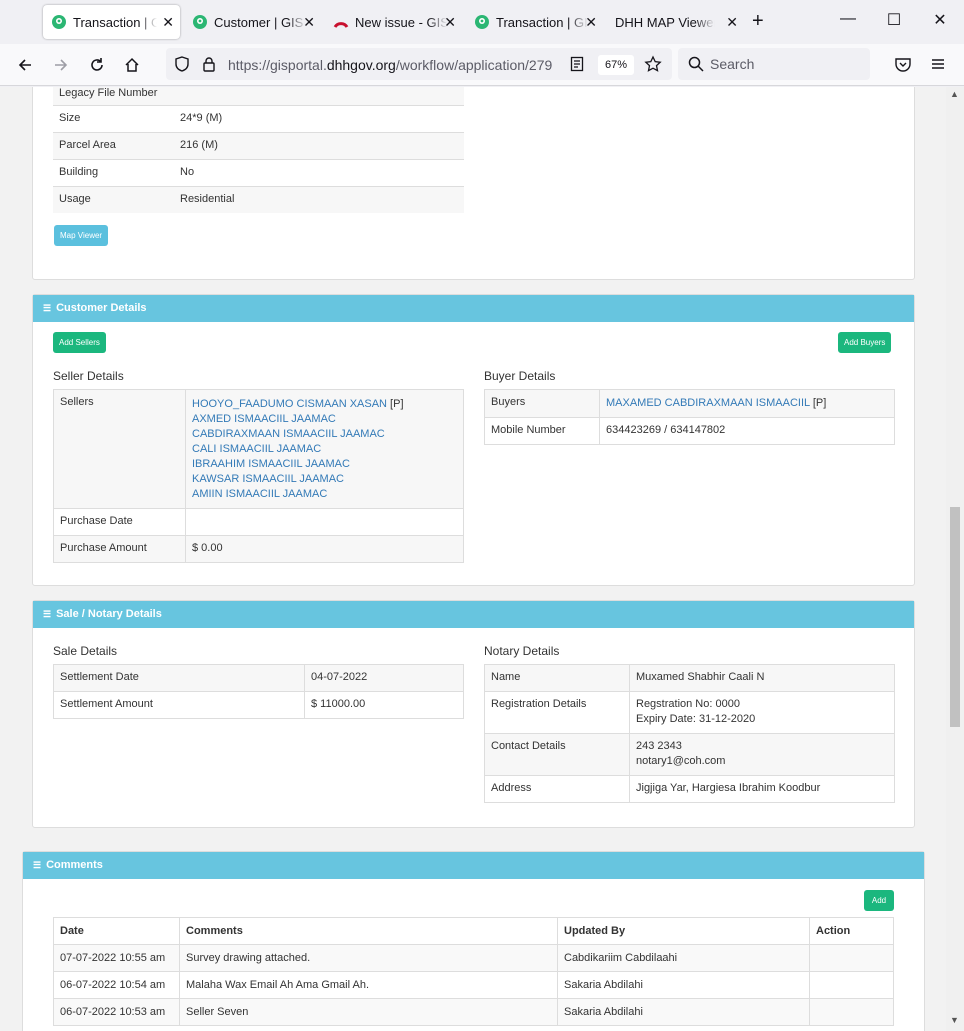 Image resolution: width=964 pixels, height=1031 pixels. Describe the element at coordinates (368, 985) in the screenshot. I see `comment-text: Malaha Wax Email Ah Ama Gmail Ah.` at that location.